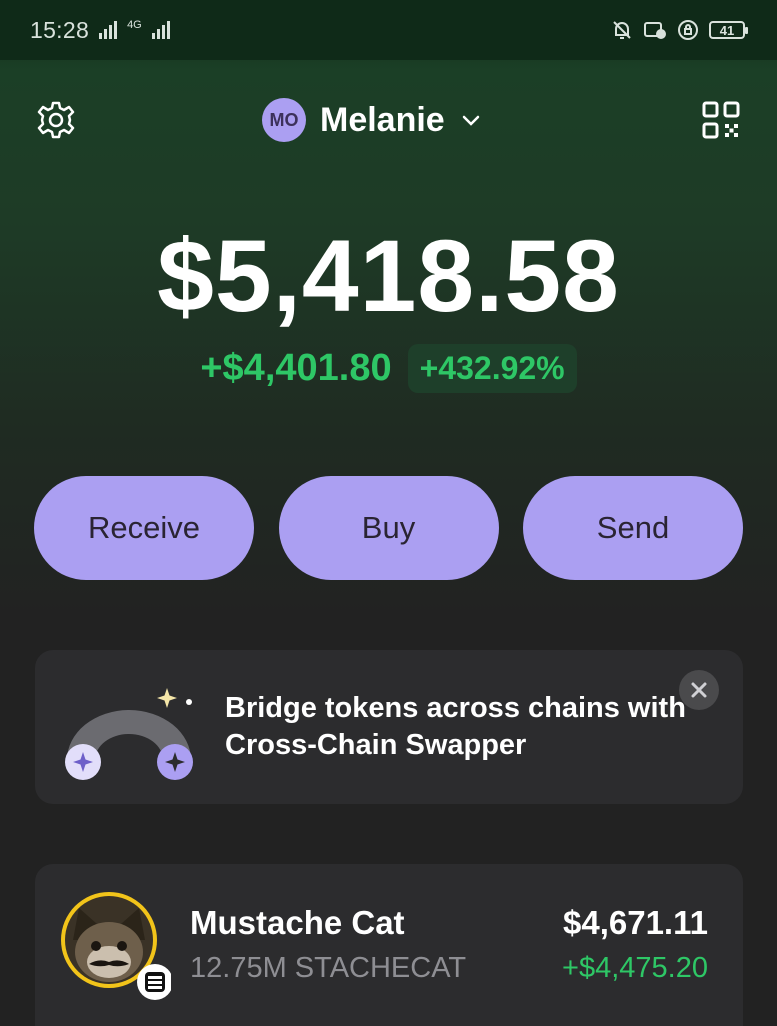  I want to click on receive-button: Receive, so click(144, 528).